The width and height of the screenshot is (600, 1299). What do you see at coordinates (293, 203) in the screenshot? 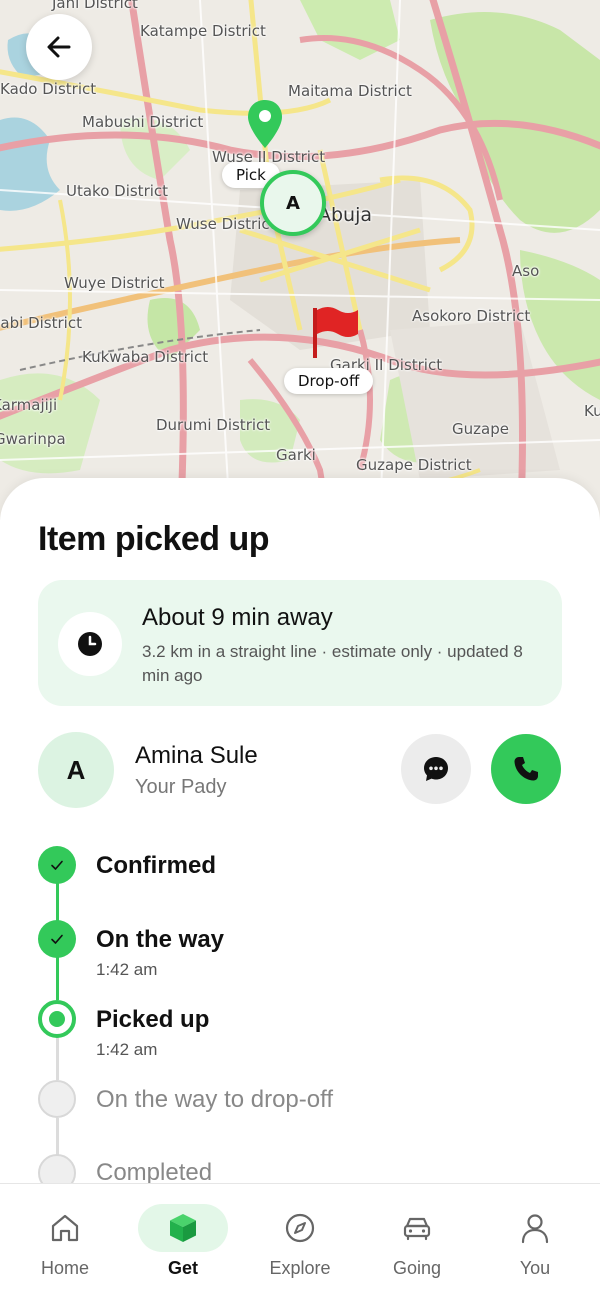
I see `courier-marker: A` at bounding box center [293, 203].